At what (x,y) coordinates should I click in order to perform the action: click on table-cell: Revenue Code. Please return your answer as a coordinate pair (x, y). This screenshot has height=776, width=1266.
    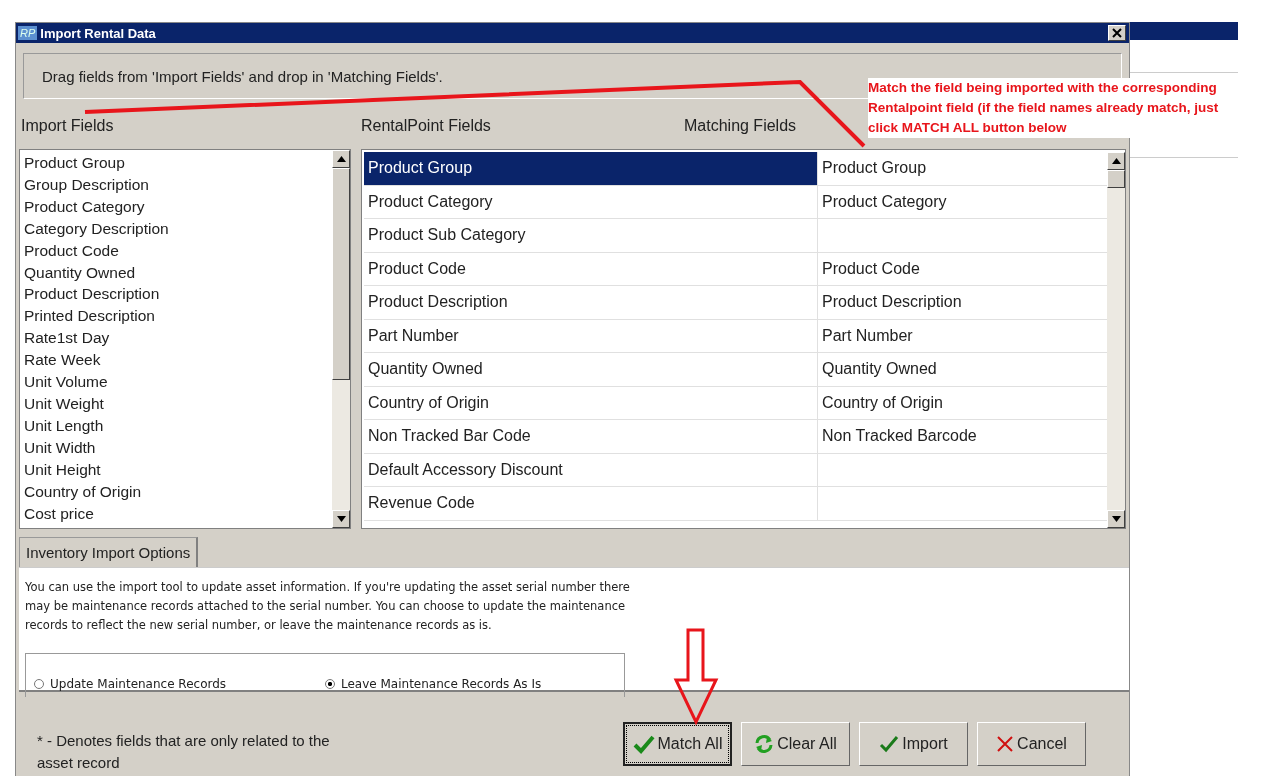
    Looking at the image, I should click on (591, 503).